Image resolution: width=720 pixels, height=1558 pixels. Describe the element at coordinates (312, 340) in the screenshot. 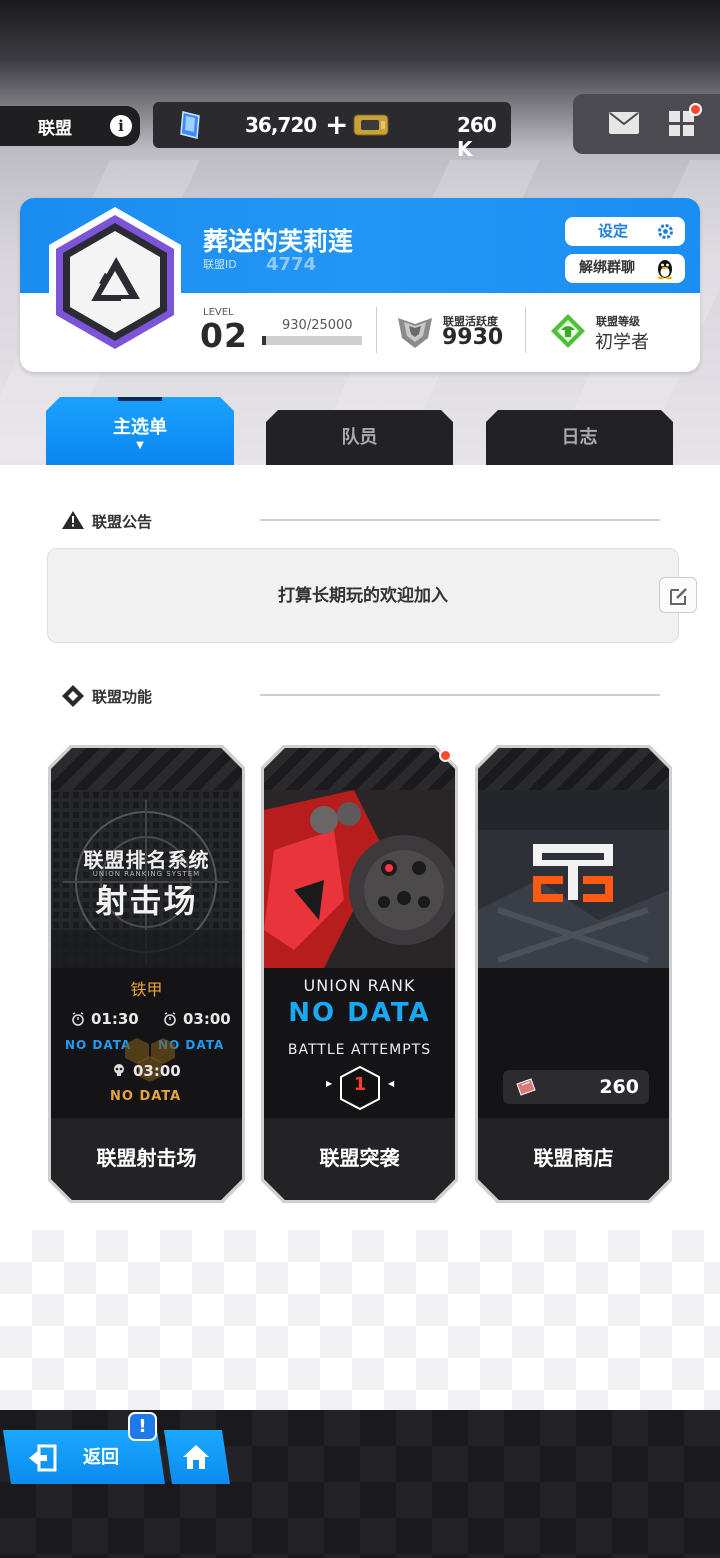

I see `exp-progress-bar` at that location.